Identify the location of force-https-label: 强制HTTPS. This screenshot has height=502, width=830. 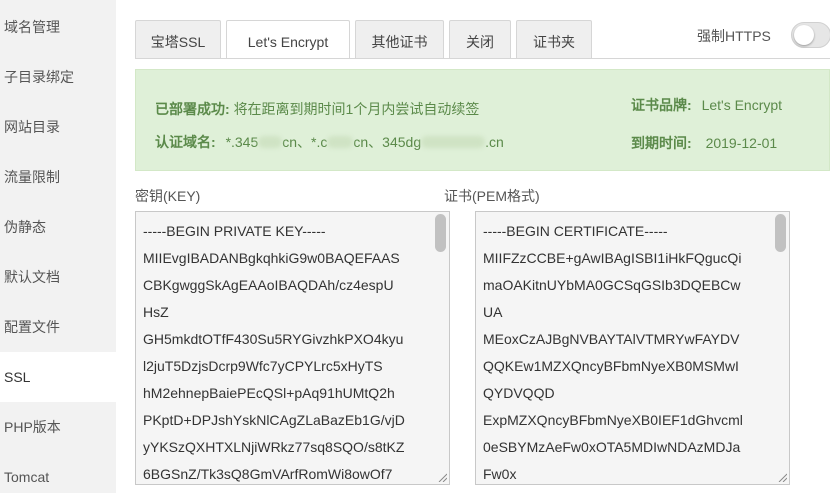
(734, 36).